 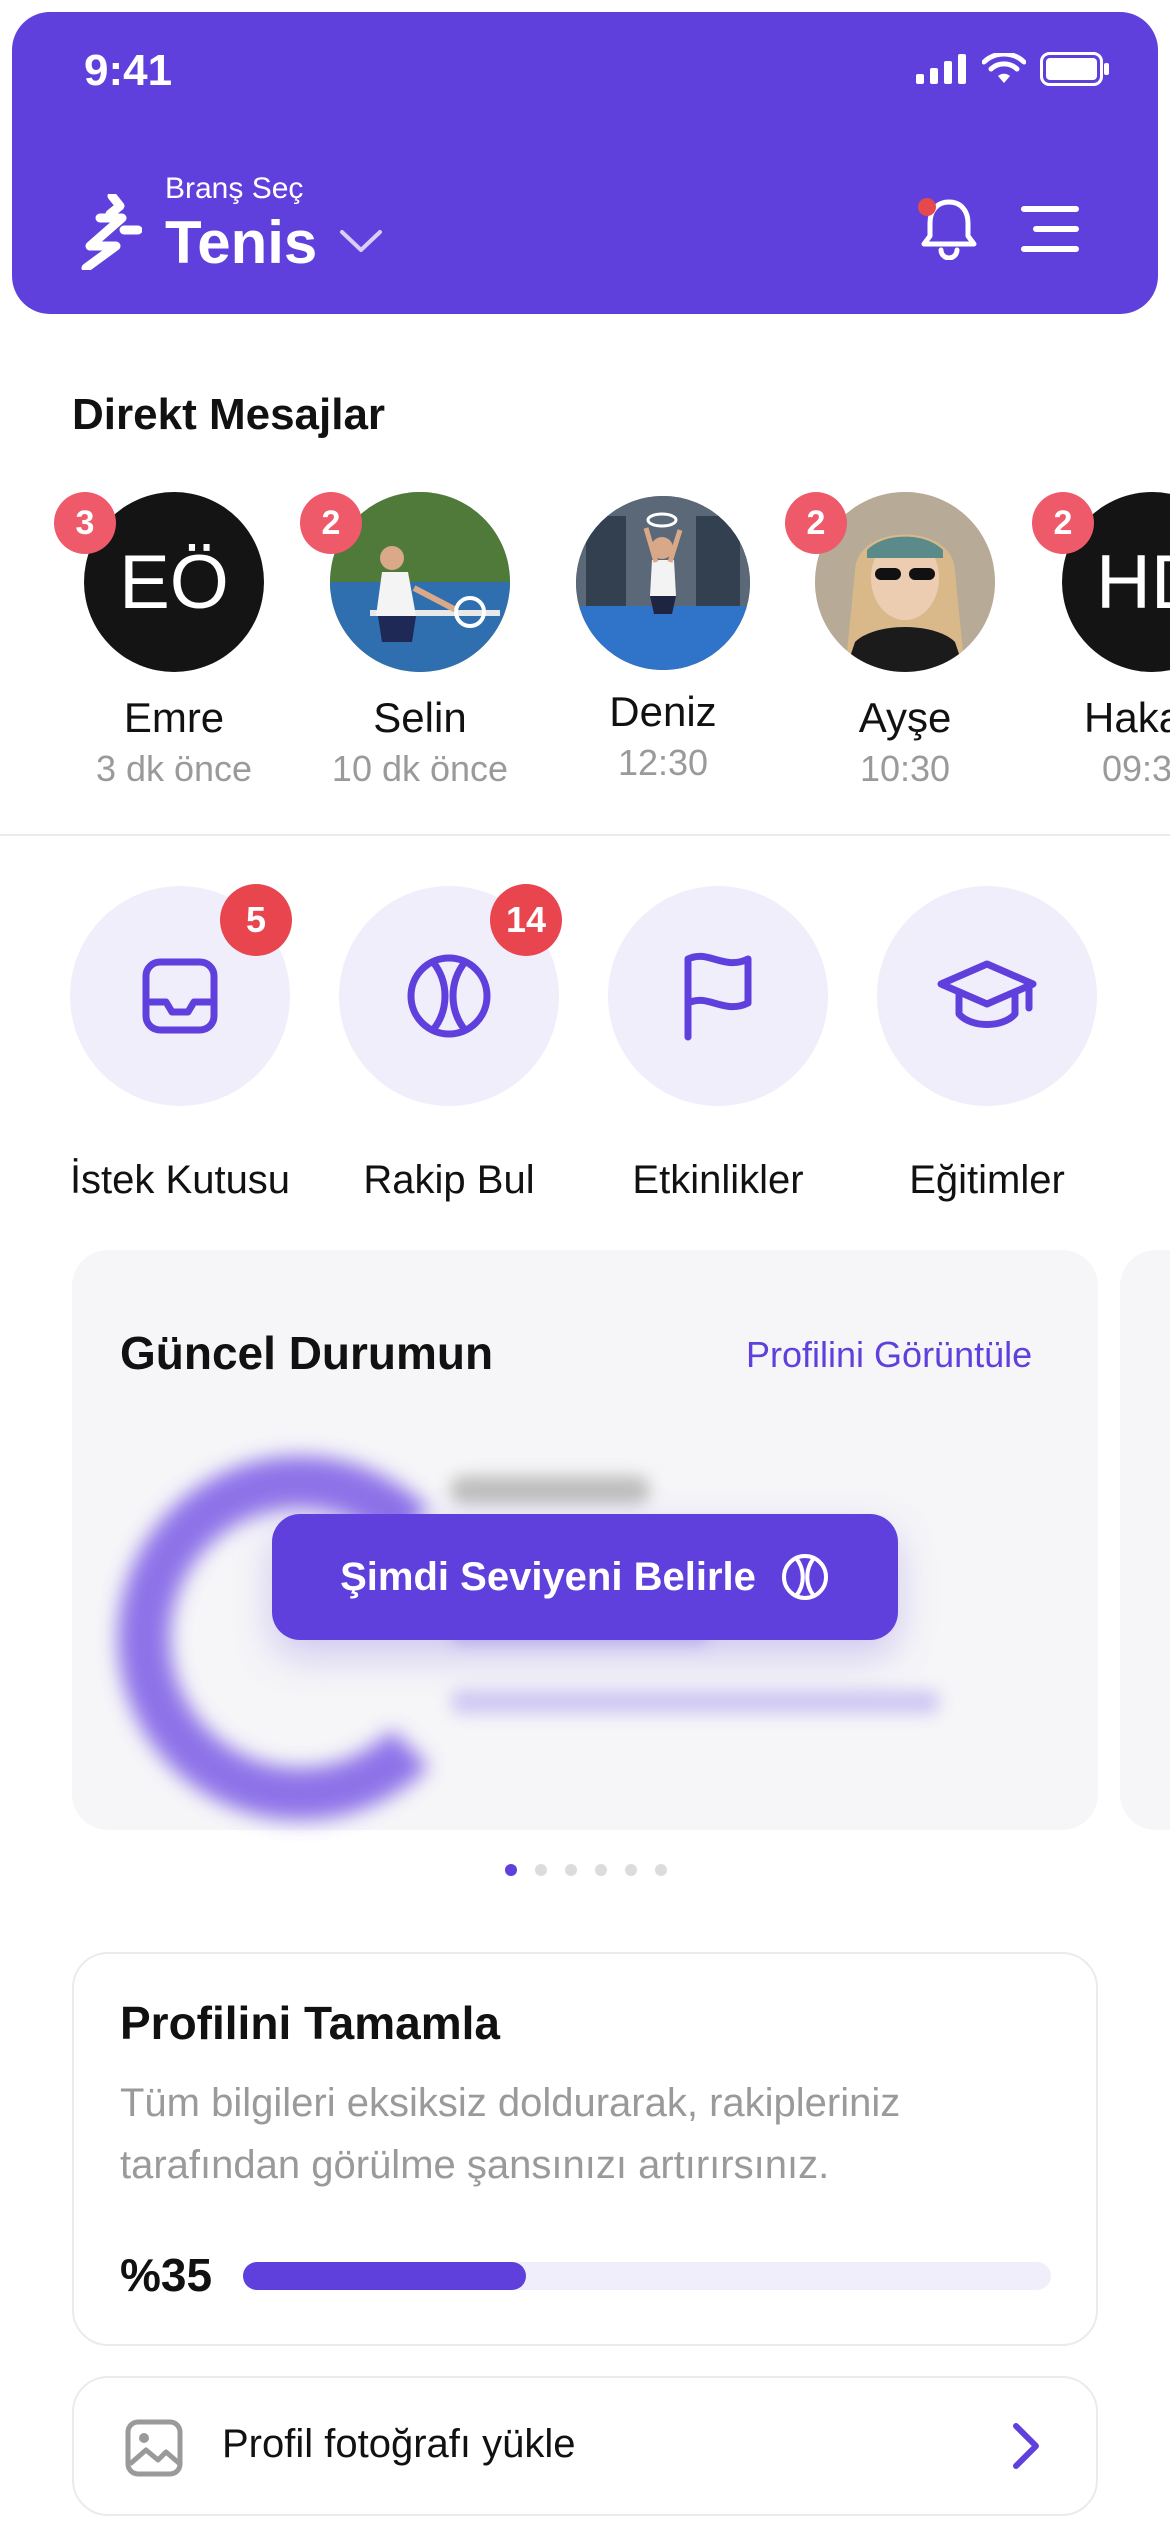 What do you see at coordinates (927, 207) in the screenshot?
I see `notification-dot` at bounding box center [927, 207].